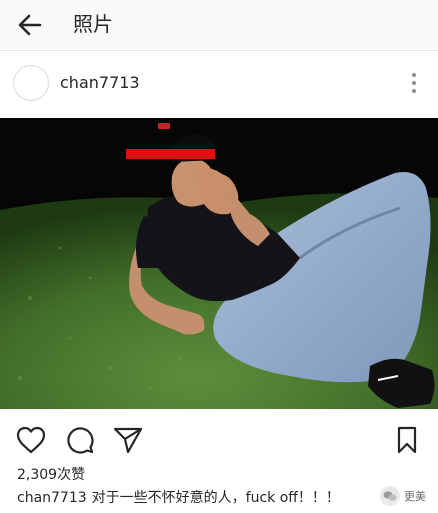  Describe the element at coordinates (219, 25) in the screenshot. I see `top-bar: 照片` at that location.